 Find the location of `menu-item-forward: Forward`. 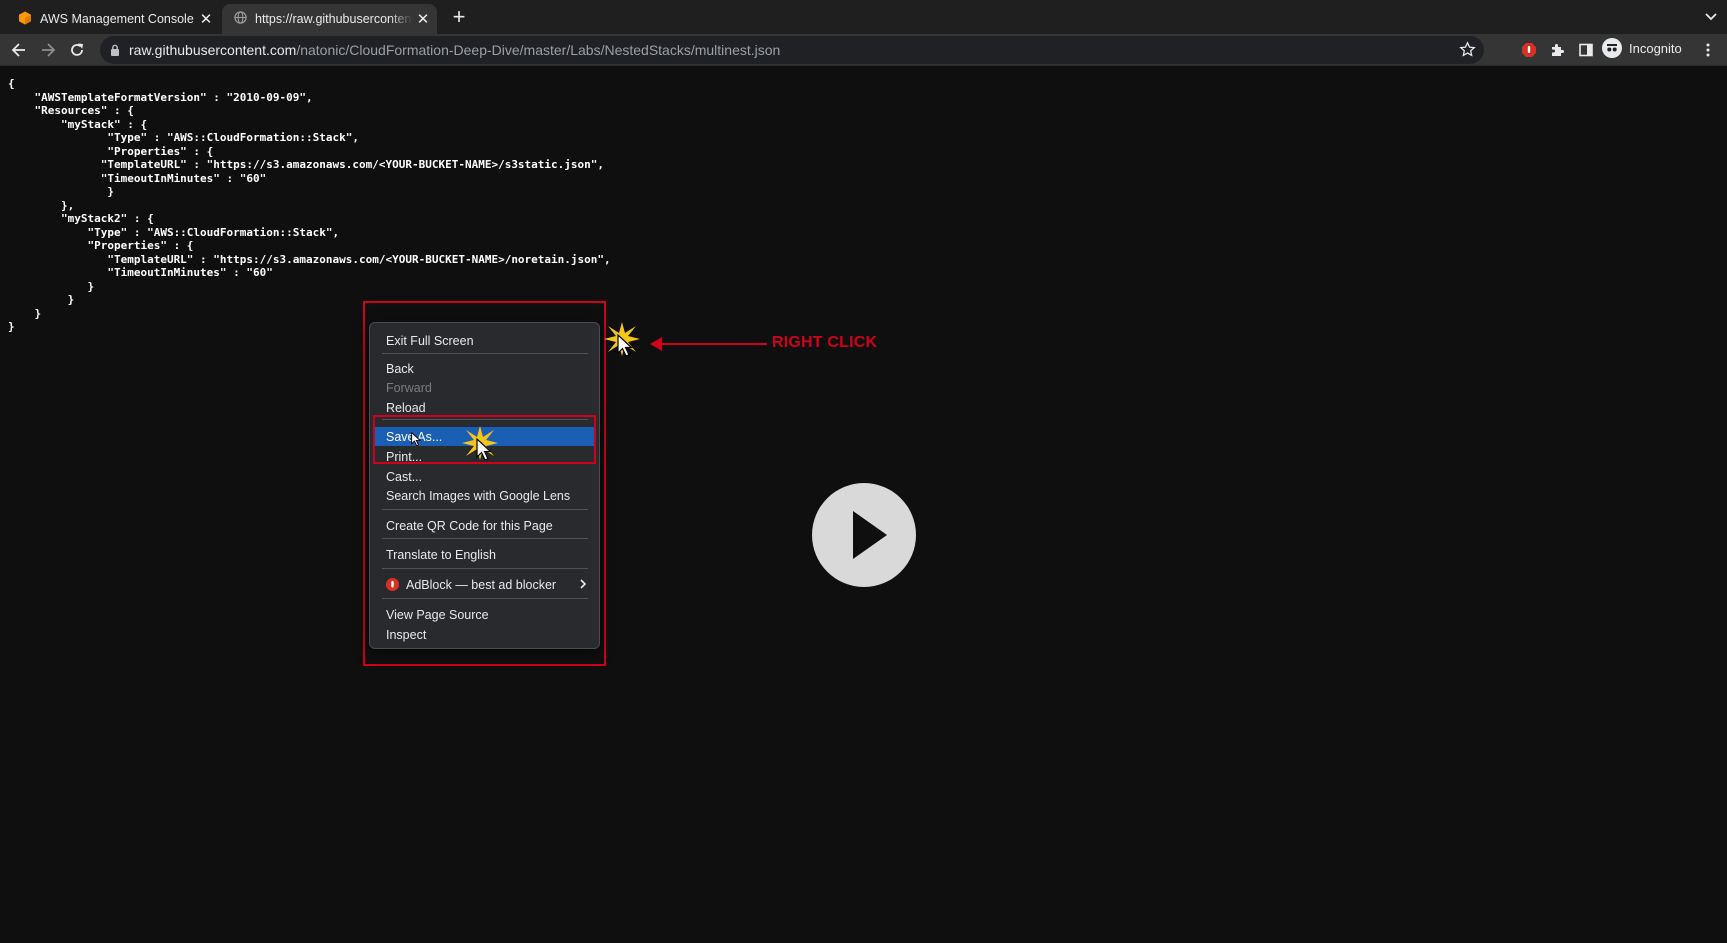

menu-item-forward: Forward is located at coordinates (485, 387).